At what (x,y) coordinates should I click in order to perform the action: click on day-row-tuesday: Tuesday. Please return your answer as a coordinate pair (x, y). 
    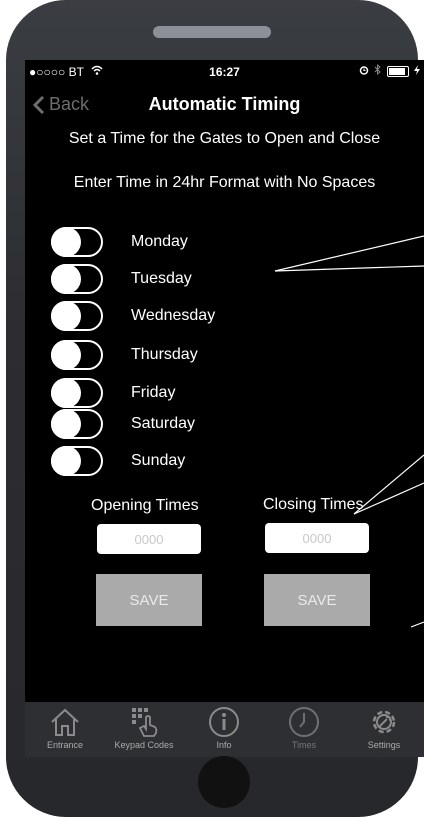
    Looking at the image, I should click on (121, 279).